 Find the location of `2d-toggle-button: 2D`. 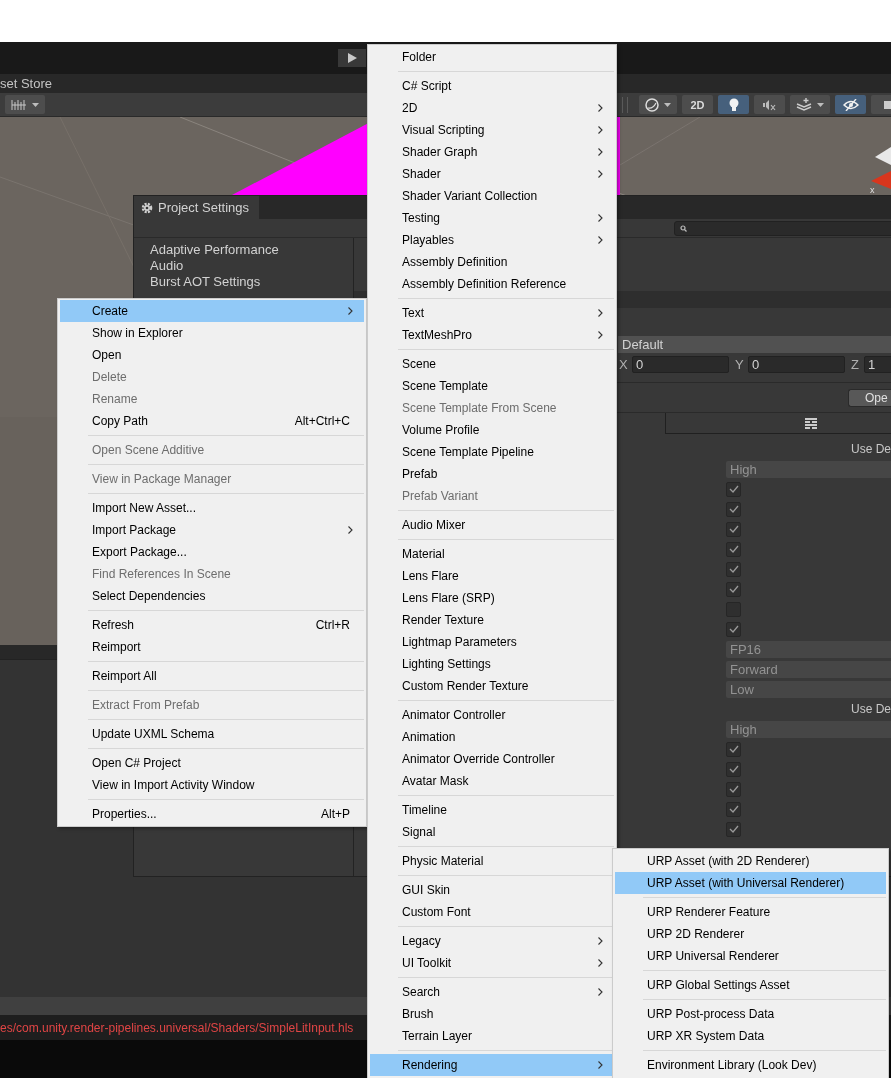

2d-toggle-button: 2D is located at coordinates (697, 104).